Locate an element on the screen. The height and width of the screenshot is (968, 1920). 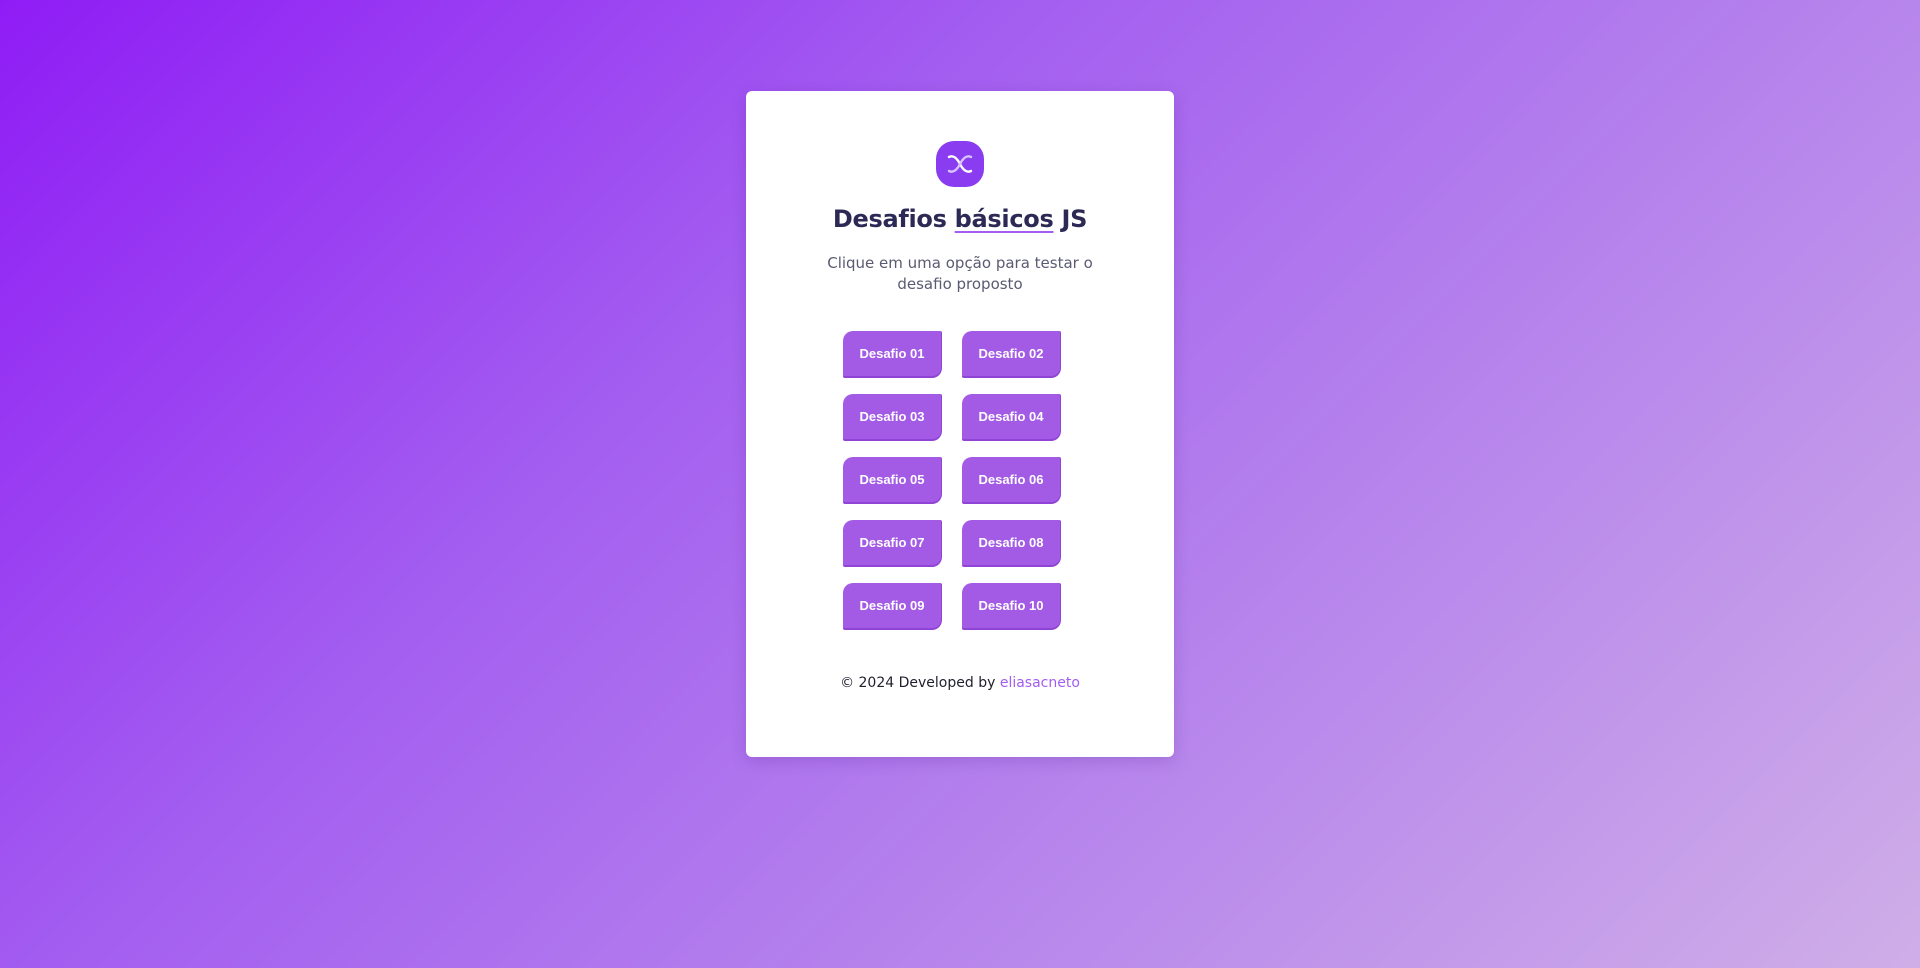
challenge-07-button: Desafio 07 is located at coordinates (892, 543).